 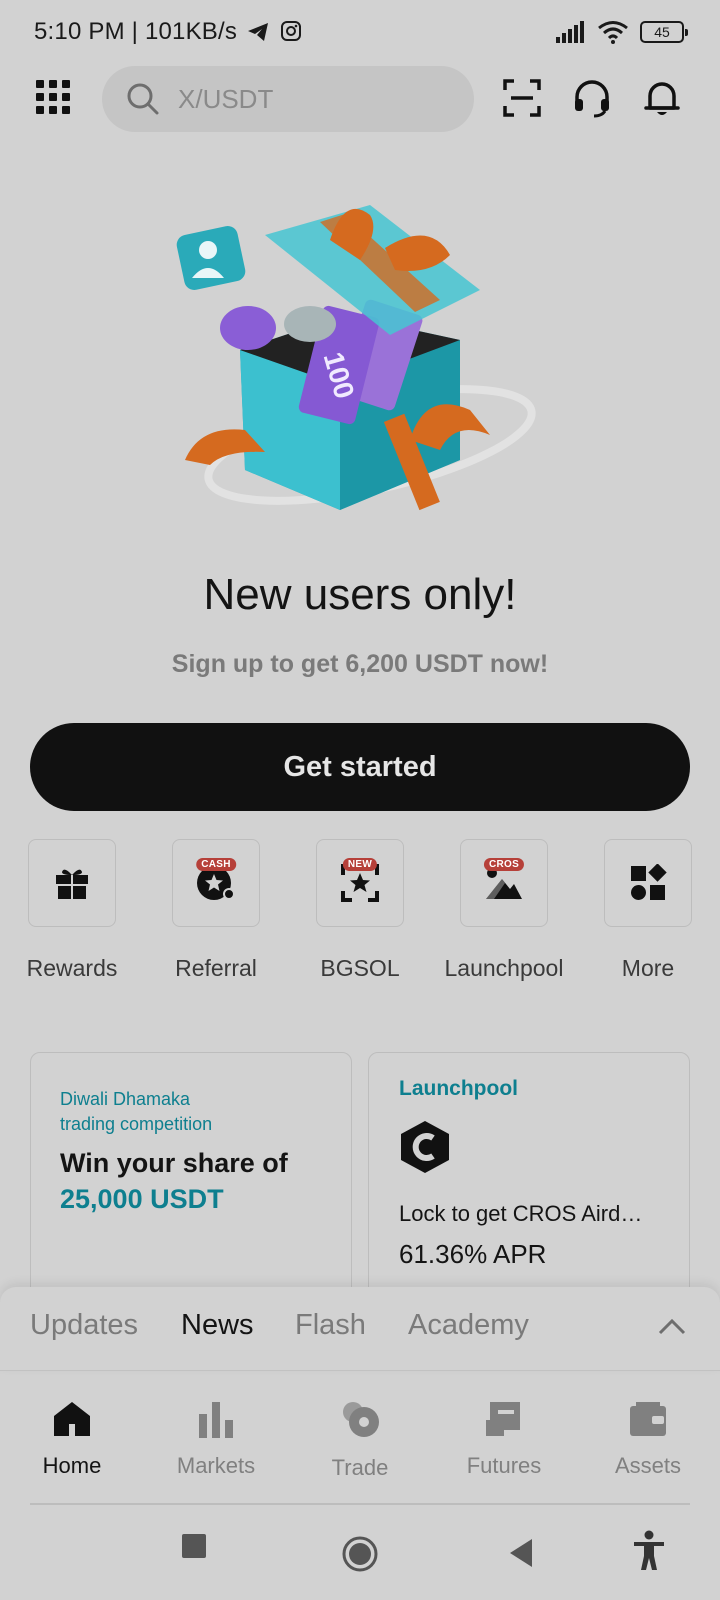 I want to click on apps-grid-icon, so click(x=53, y=97).